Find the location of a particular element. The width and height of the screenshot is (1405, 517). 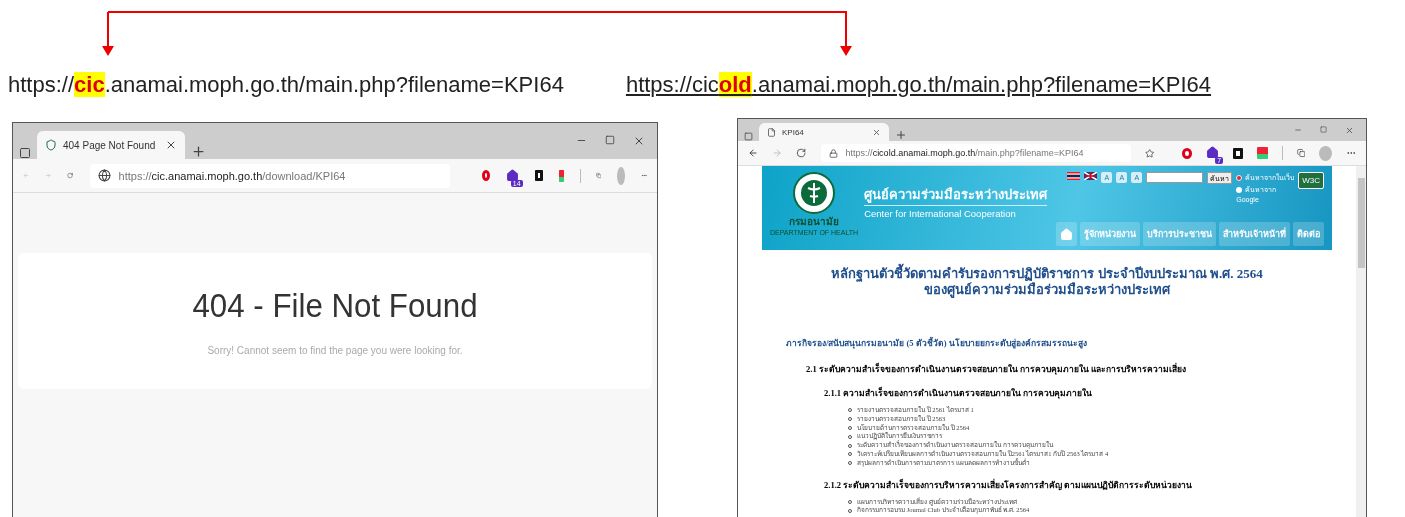

url-label: https://cicold.anamai.moph.go.th/main.php?filename=KPI64 is located at coordinates (918, 85).